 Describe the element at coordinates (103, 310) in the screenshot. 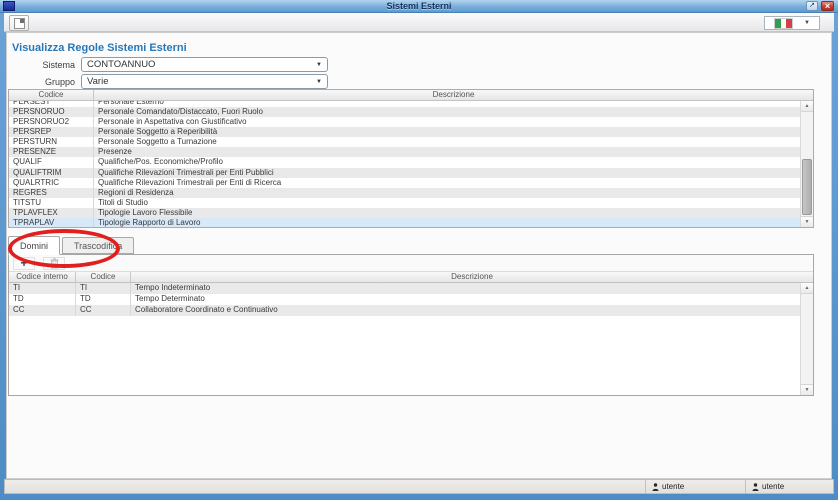

I see `cell-codice: CC` at that location.